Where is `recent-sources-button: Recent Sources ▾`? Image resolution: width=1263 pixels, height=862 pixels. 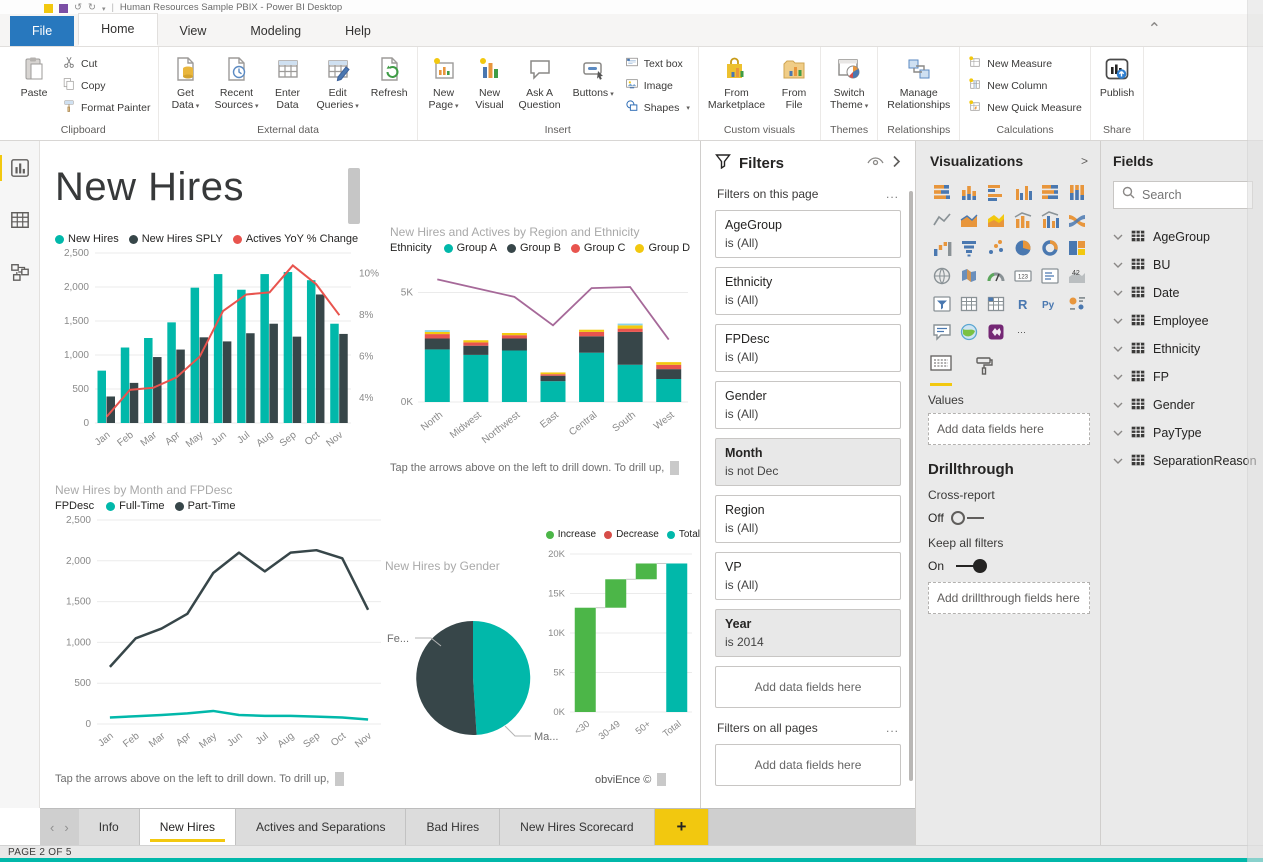
recent-sources-button: Recent Sources ▾ is located at coordinates (236, 86).